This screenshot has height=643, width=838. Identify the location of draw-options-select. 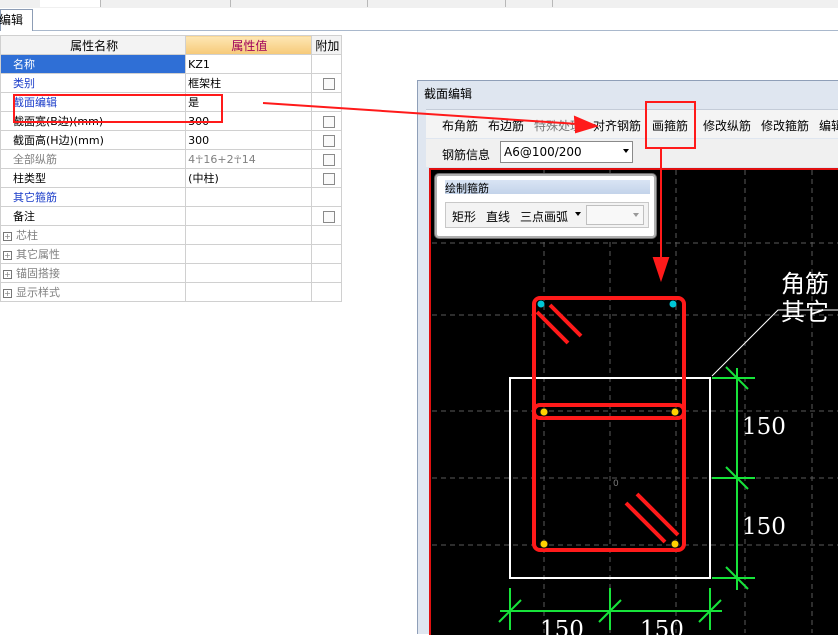
(615, 215).